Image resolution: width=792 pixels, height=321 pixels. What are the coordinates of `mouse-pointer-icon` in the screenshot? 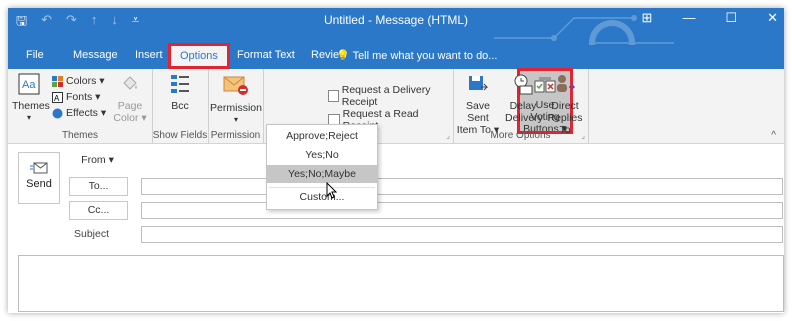 It's located at (332, 190).